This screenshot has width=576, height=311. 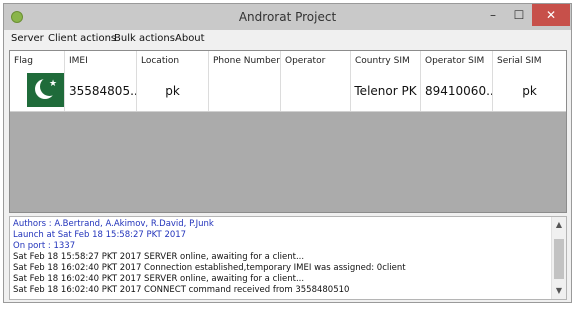 What do you see at coordinates (287, 39) in the screenshot?
I see `menu-bar: Server Client actions Bulk actions About` at bounding box center [287, 39].